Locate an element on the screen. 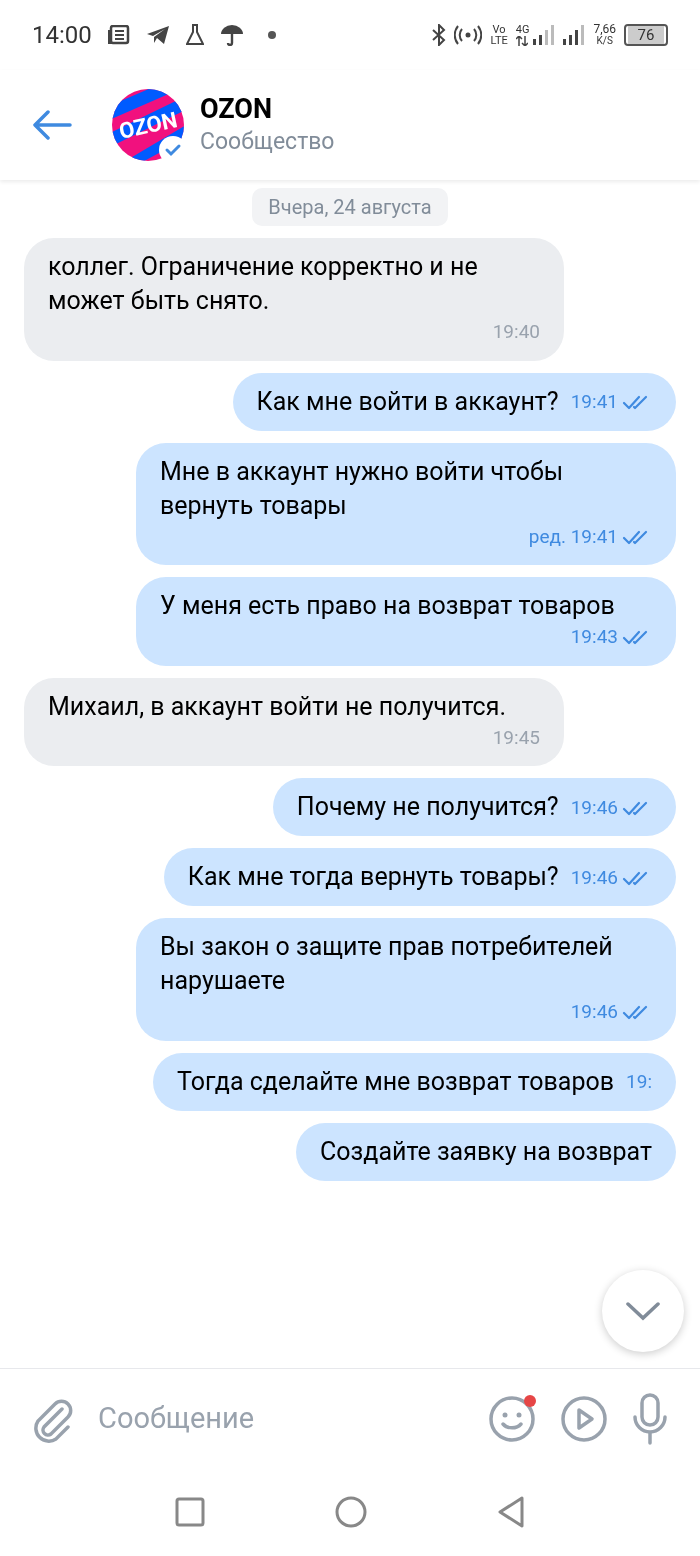 The image size is (700, 1556). message-text: Вы закон о защите прав потребителей нарушаете is located at coordinates (387, 964).